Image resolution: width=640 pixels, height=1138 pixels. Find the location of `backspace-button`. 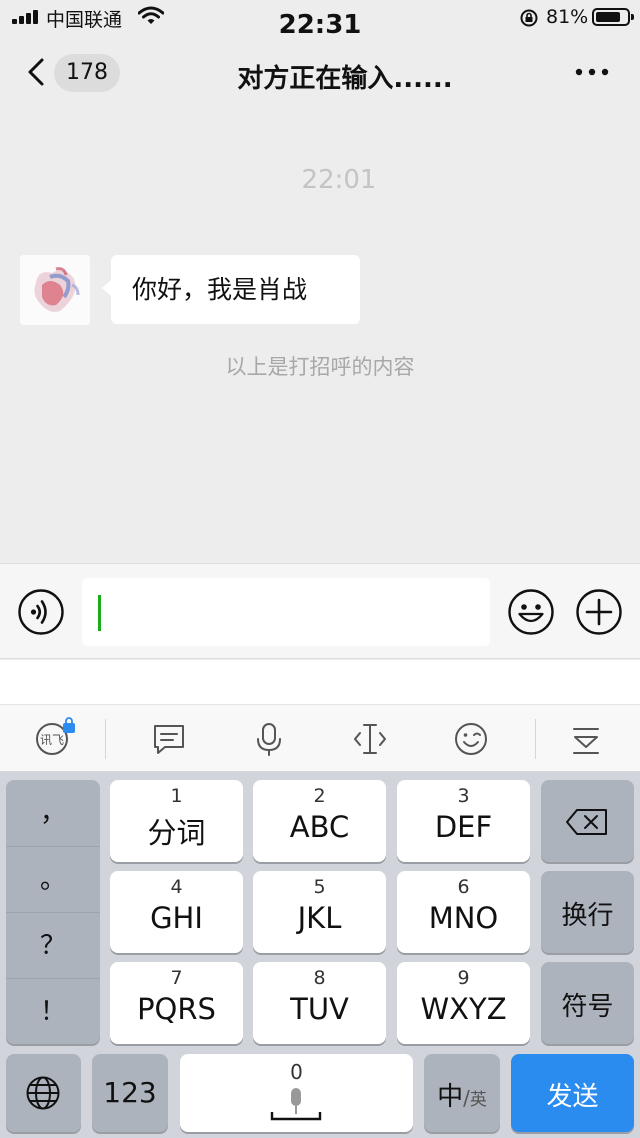

backspace-button is located at coordinates (587, 821).